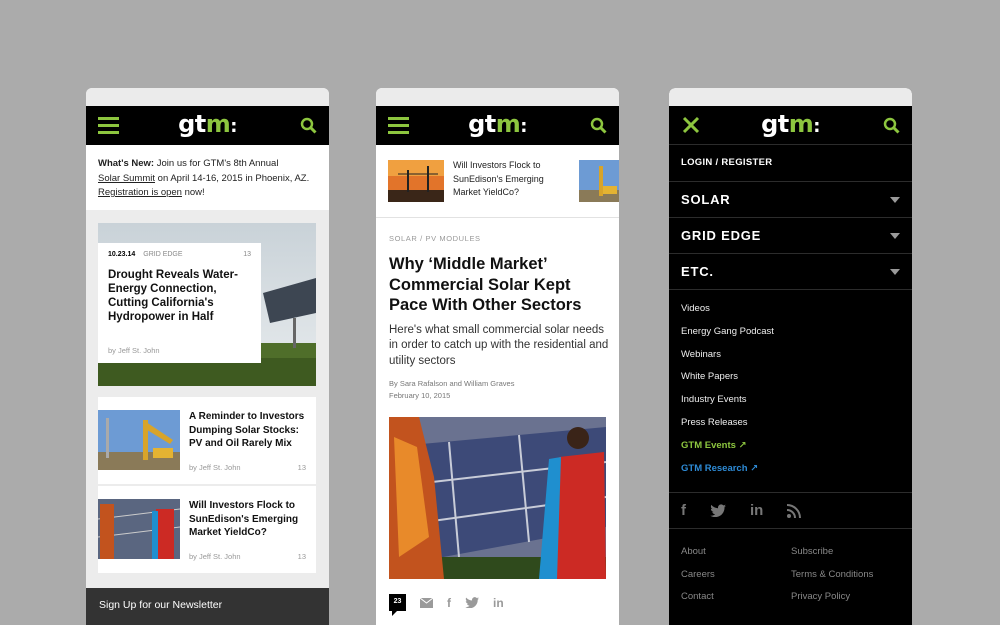 The height and width of the screenshot is (625, 1000). I want to click on story-category: GRID EDGE, so click(162, 254).